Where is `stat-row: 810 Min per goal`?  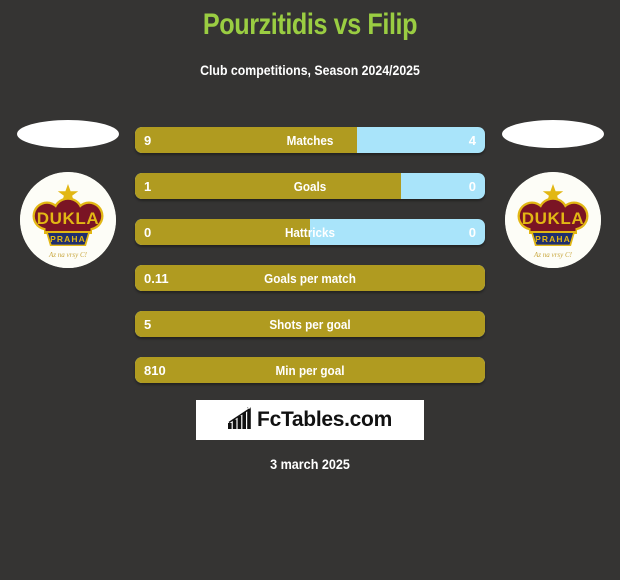
stat-row: 810 Min per goal is located at coordinates (310, 370).